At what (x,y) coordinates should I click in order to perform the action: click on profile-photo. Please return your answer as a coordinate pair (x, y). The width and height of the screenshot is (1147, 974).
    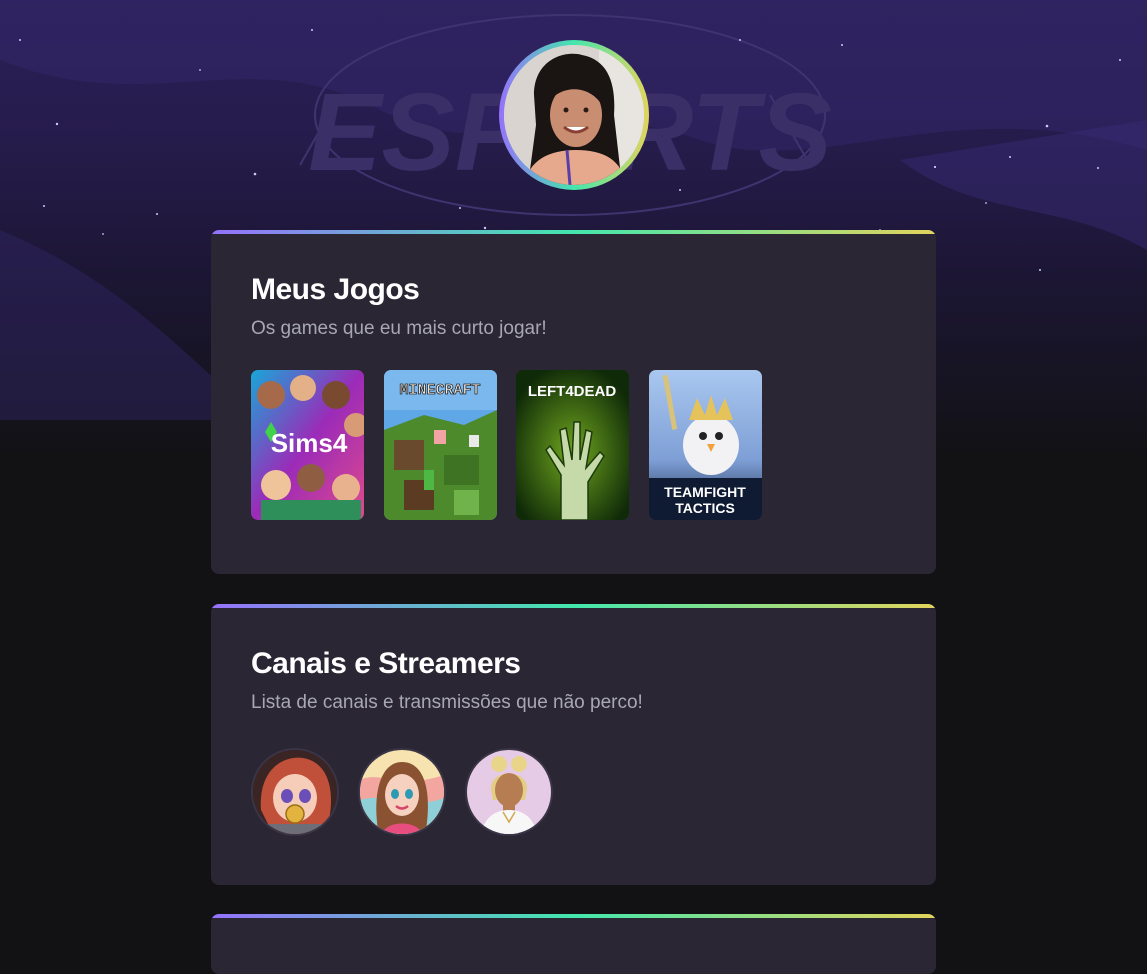
    Looking at the image, I should click on (574, 115).